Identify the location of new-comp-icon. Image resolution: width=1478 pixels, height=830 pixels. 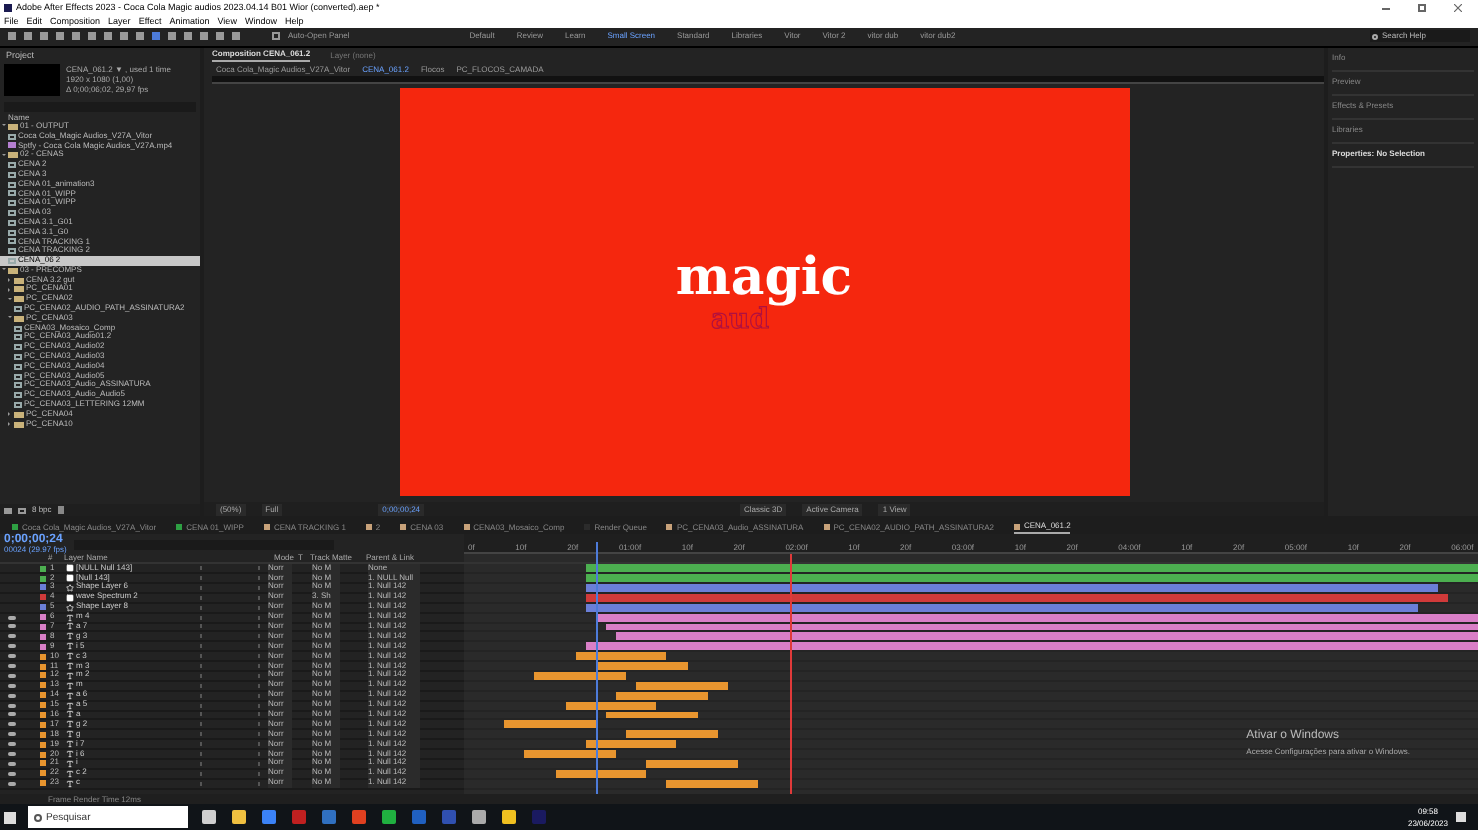
(22, 510).